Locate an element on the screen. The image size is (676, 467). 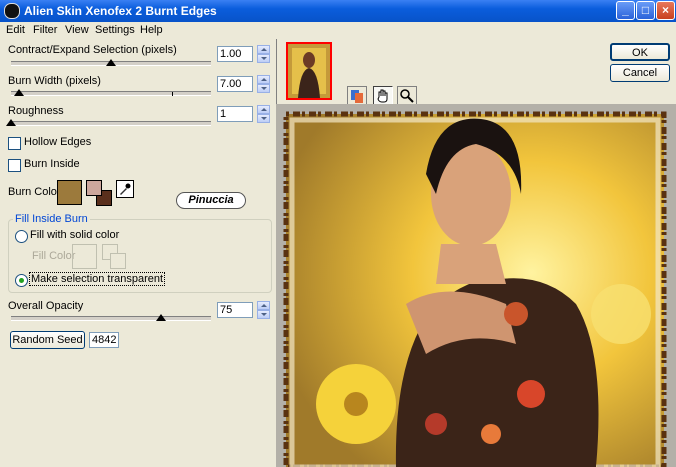
burn-width-input: 7.00 is located at coordinates (235, 84).